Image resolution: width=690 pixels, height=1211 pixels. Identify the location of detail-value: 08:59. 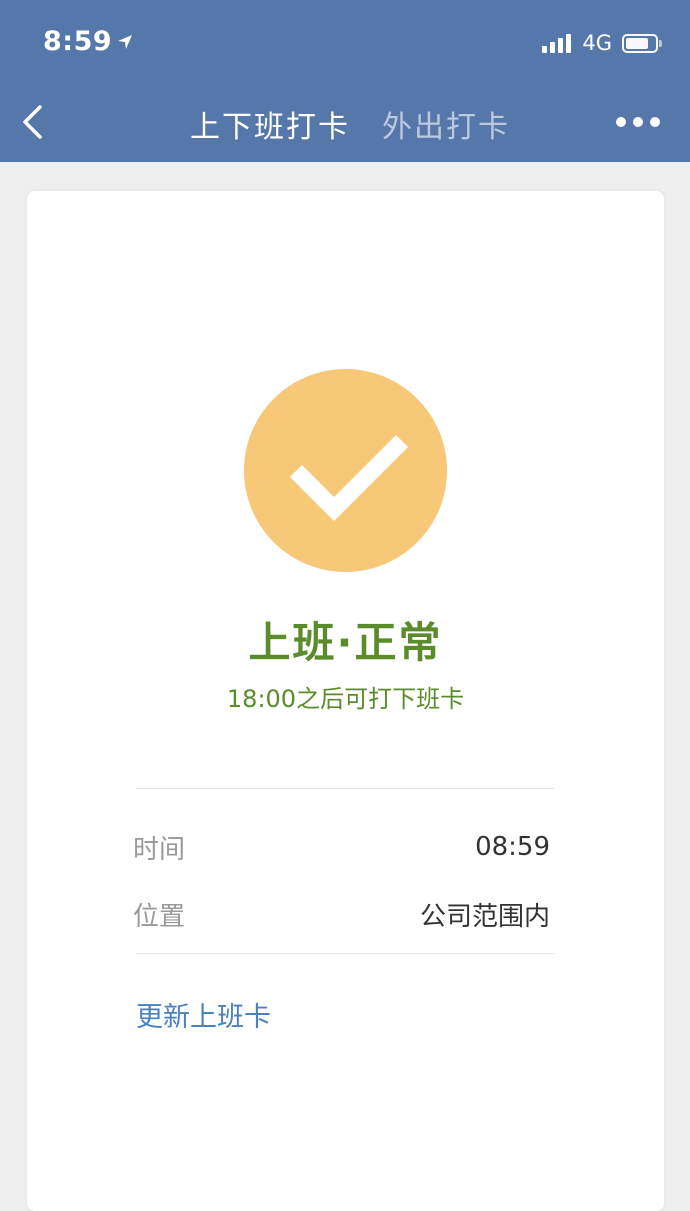
(512, 847).